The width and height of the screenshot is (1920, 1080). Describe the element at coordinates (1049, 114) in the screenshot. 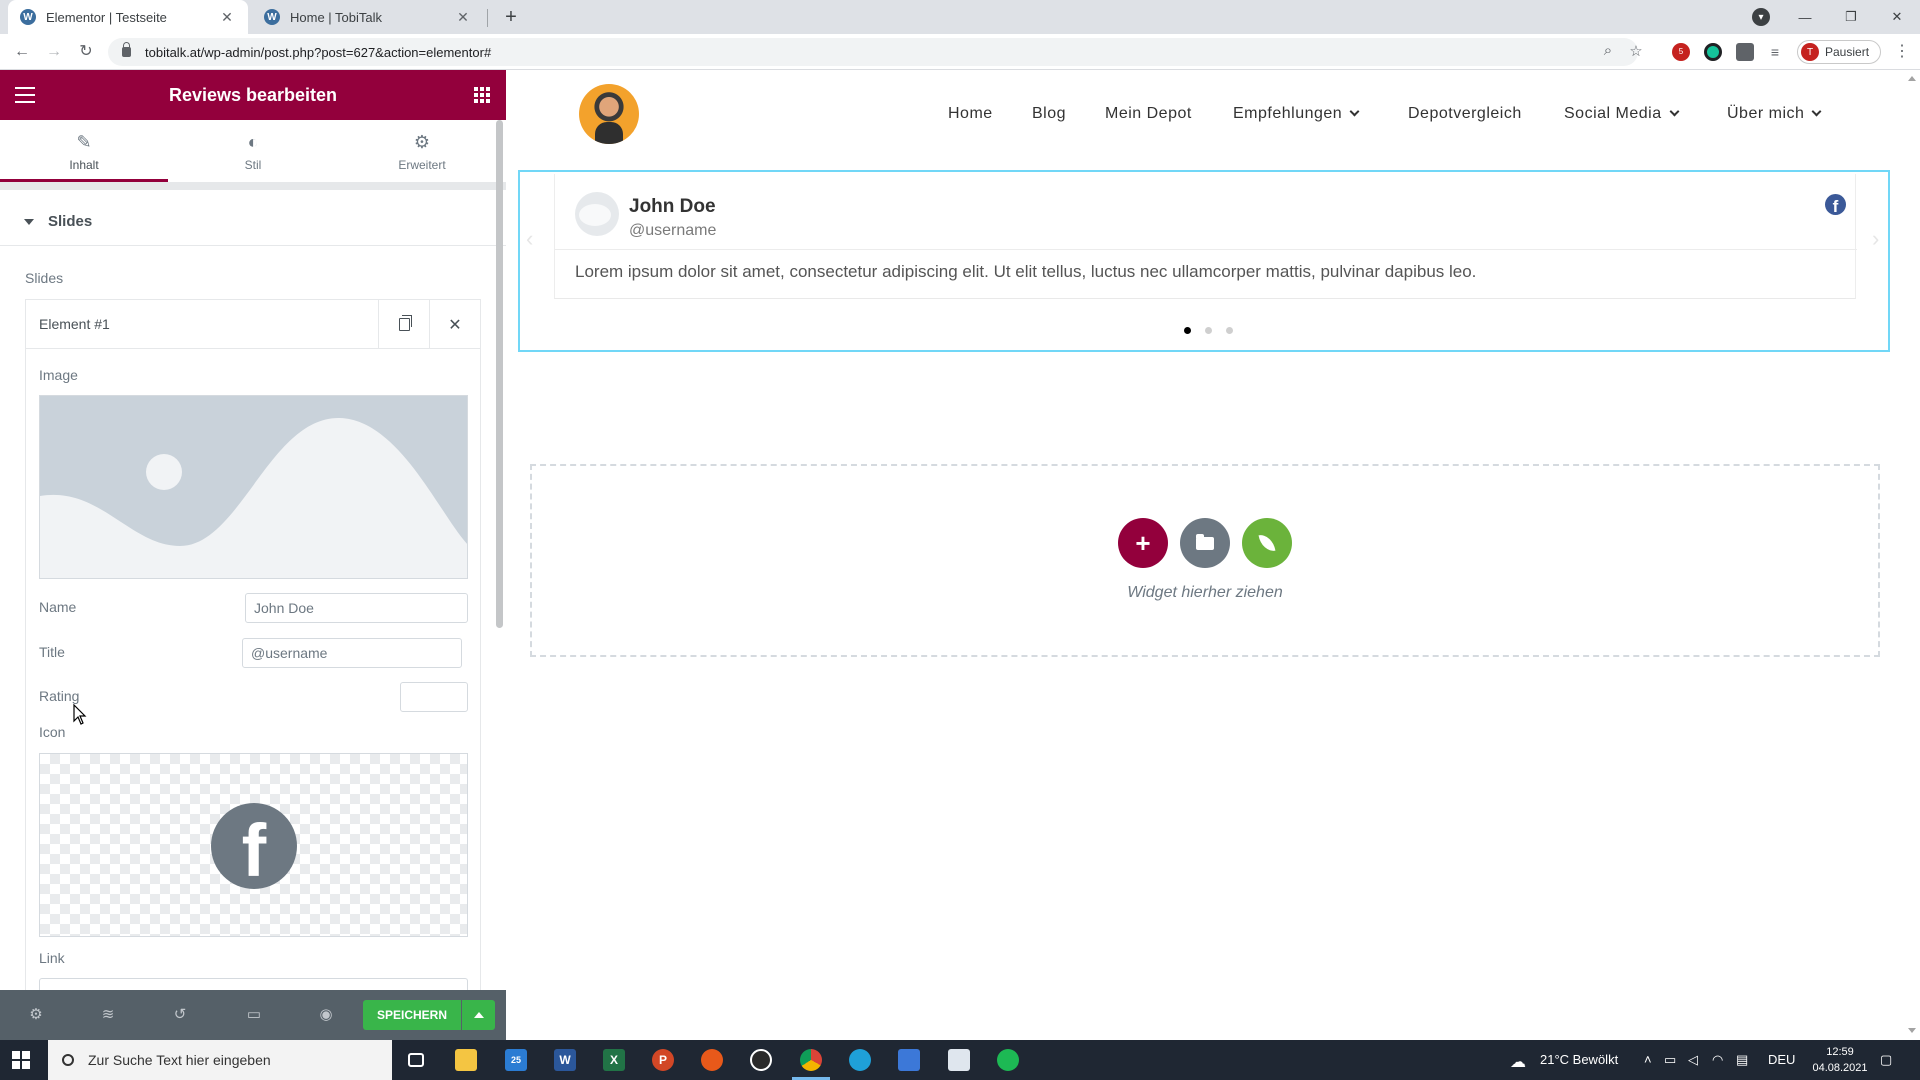

I see `nav-item-blog: Blog` at that location.